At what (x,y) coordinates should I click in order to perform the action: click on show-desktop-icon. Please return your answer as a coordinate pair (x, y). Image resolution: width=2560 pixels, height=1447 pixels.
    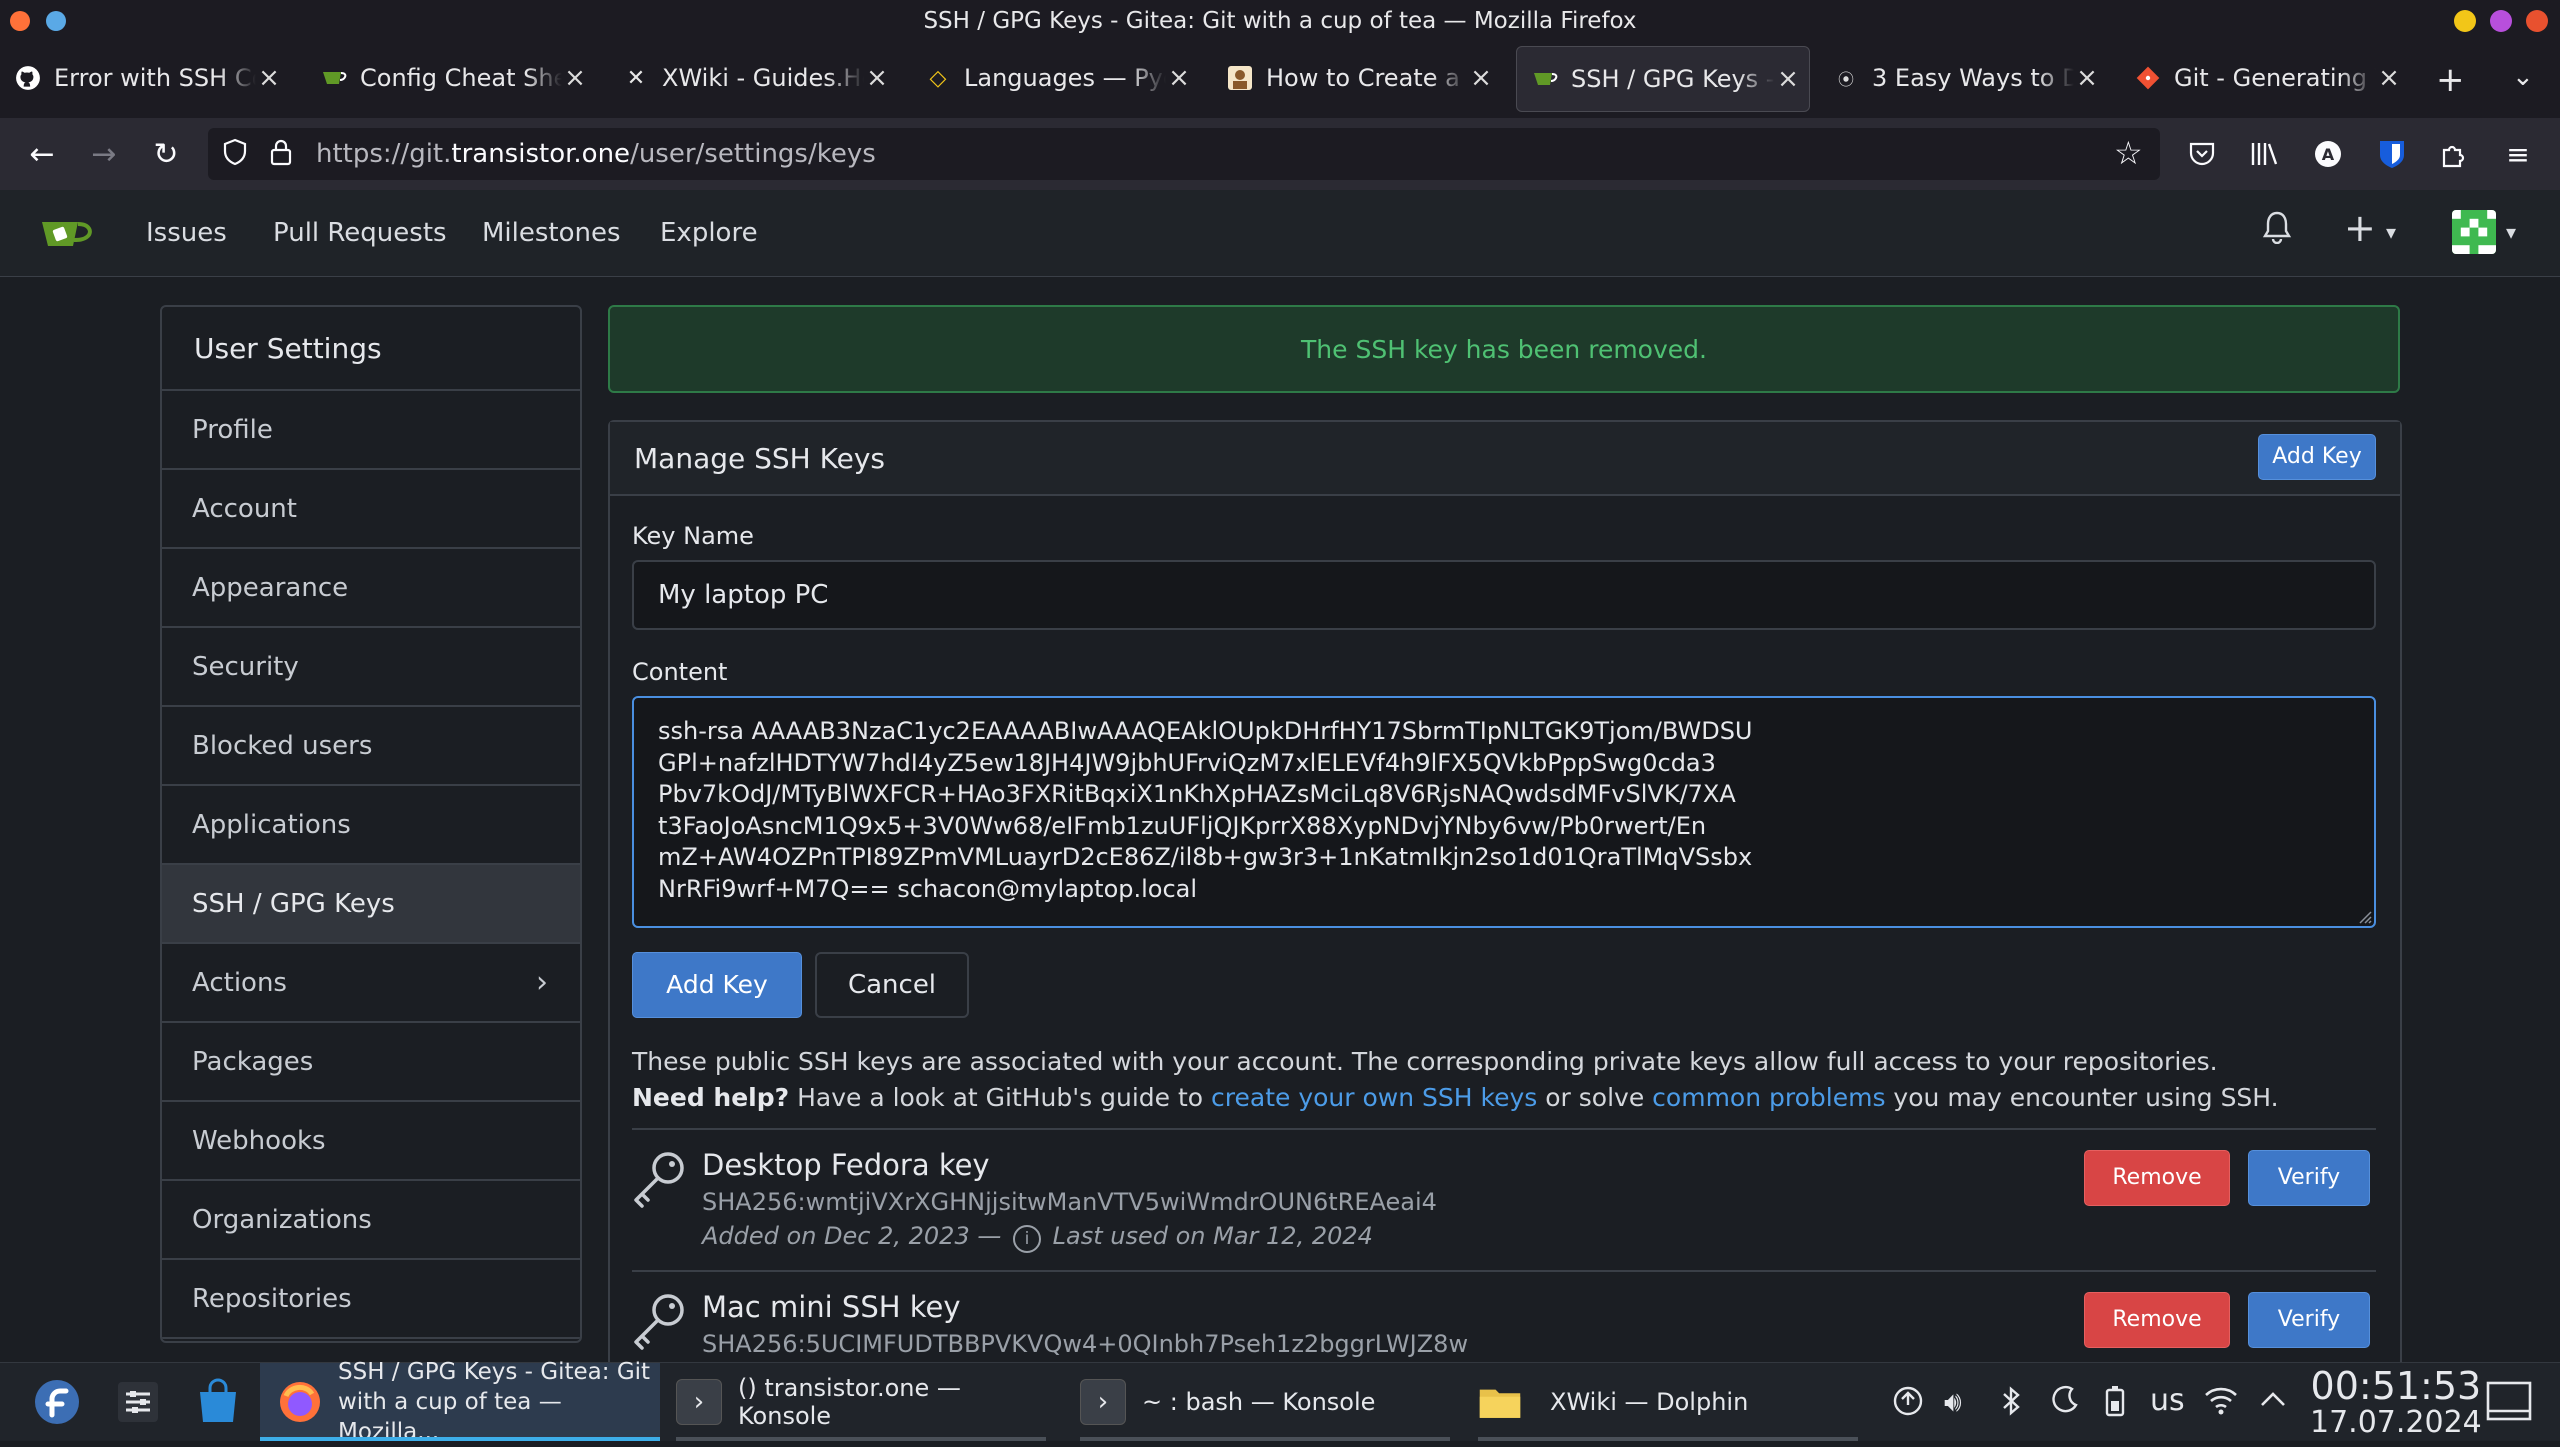
    Looking at the image, I should click on (2509, 1404).